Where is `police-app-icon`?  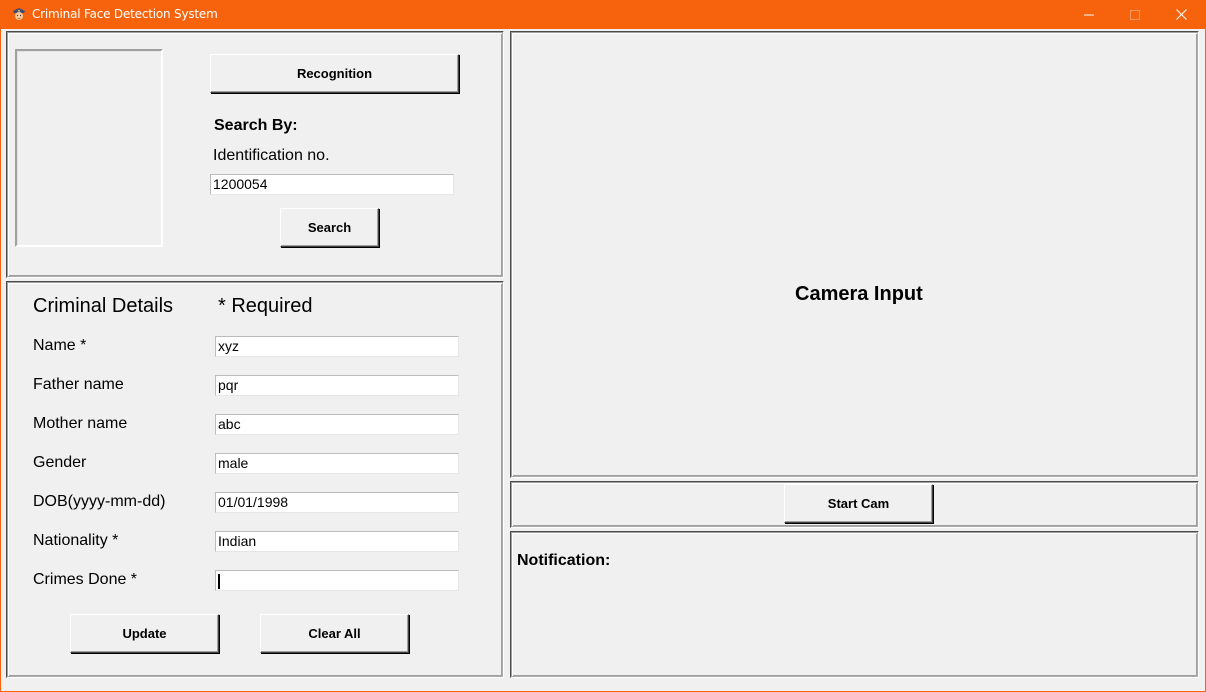 police-app-icon is located at coordinates (19, 14).